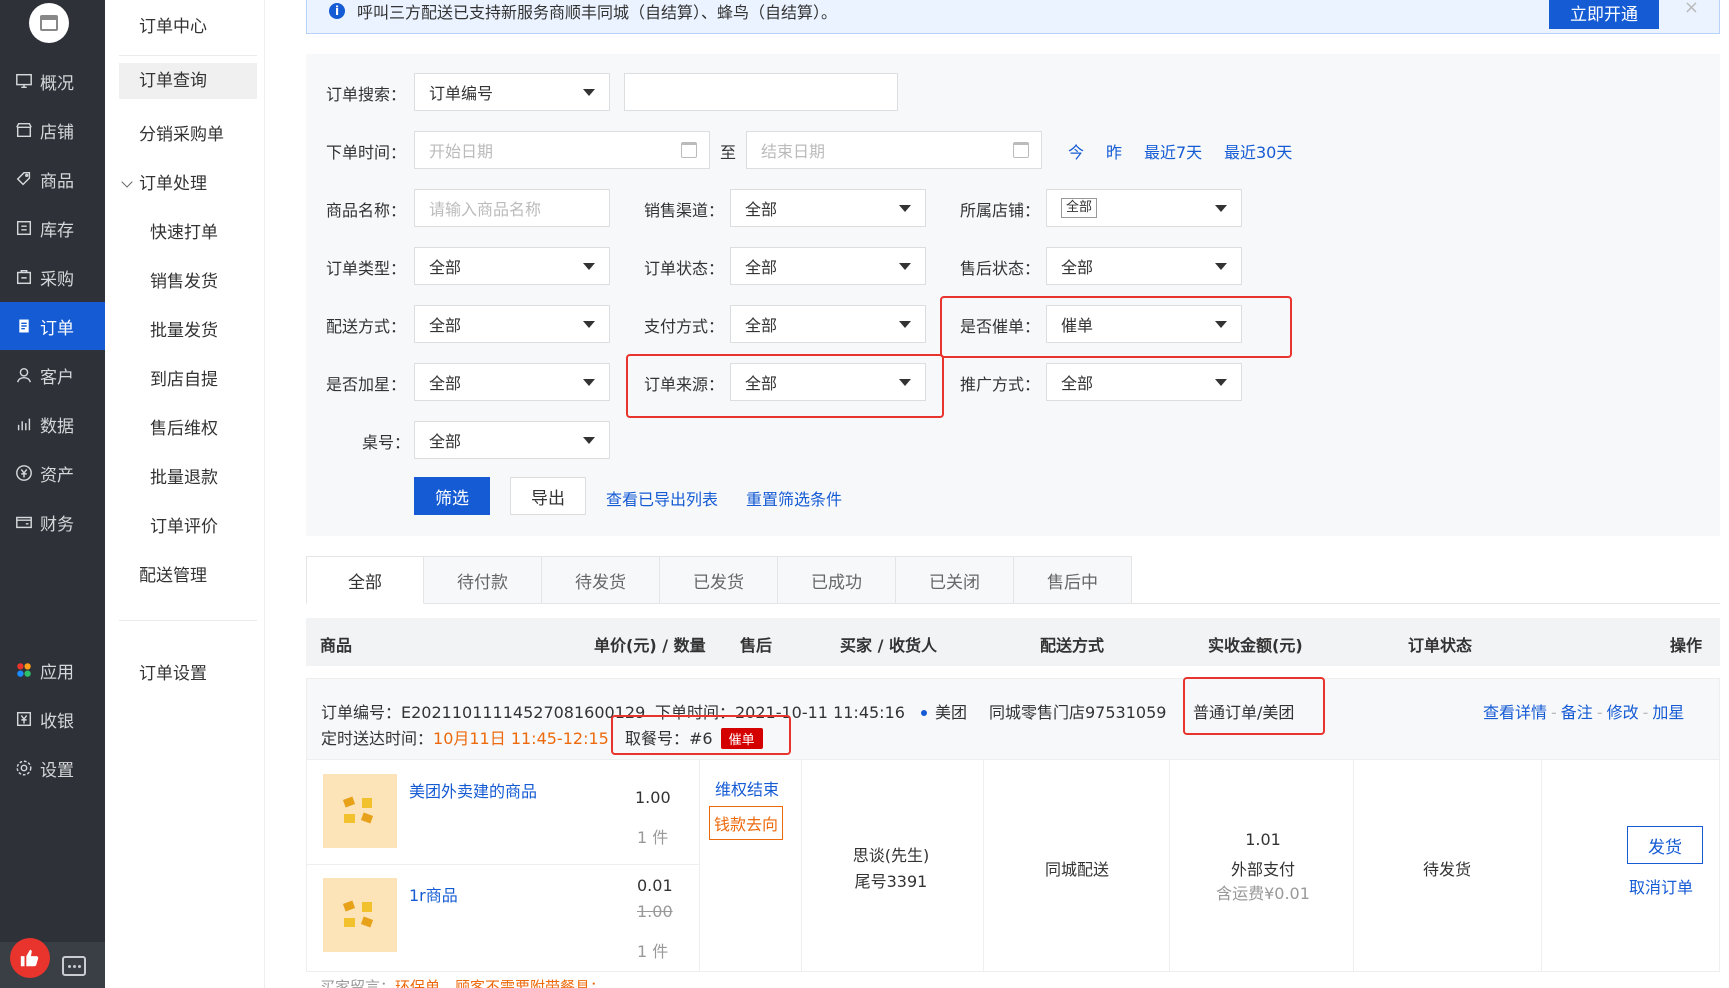  What do you see at coordinates (684, 268) in the screenshot?
I see `order-status-label: 订单状态：` at bounding box center [684, 268].